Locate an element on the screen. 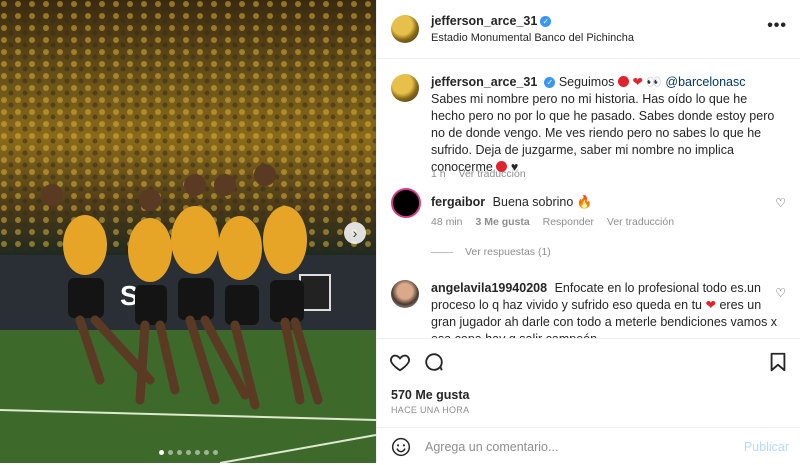 Image resolution: width=800 pixels, height=465 pixels. comment-age: 48 min is located at coordinates (447, 222).